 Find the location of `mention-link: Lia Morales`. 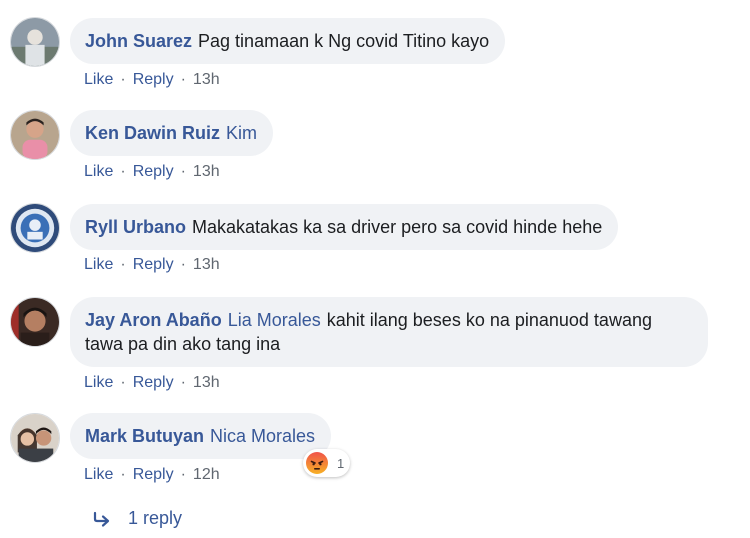

mention-link: Lia Morales is located at coordinates (274, 320).